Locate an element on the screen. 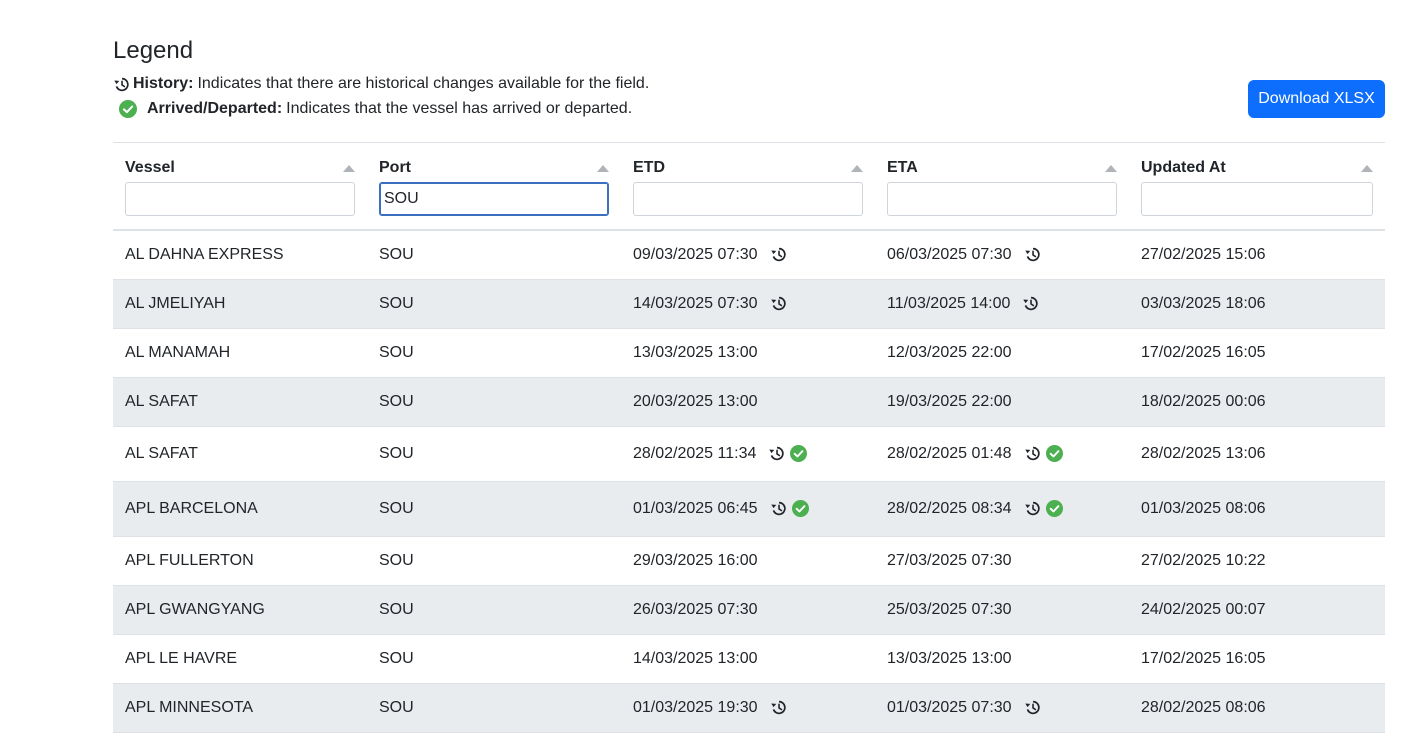 Image resolution: width=1411 pixels, height=740 pixels. etd-cell: 13/03/2025 13:00 is located at coordinates (748, 353).